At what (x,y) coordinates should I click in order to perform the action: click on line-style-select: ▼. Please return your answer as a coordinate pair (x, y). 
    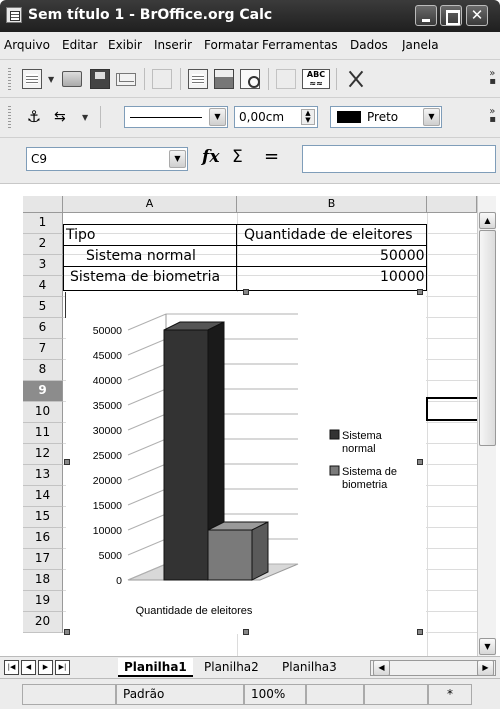
    Looking at the image, I should click on (176, 117).